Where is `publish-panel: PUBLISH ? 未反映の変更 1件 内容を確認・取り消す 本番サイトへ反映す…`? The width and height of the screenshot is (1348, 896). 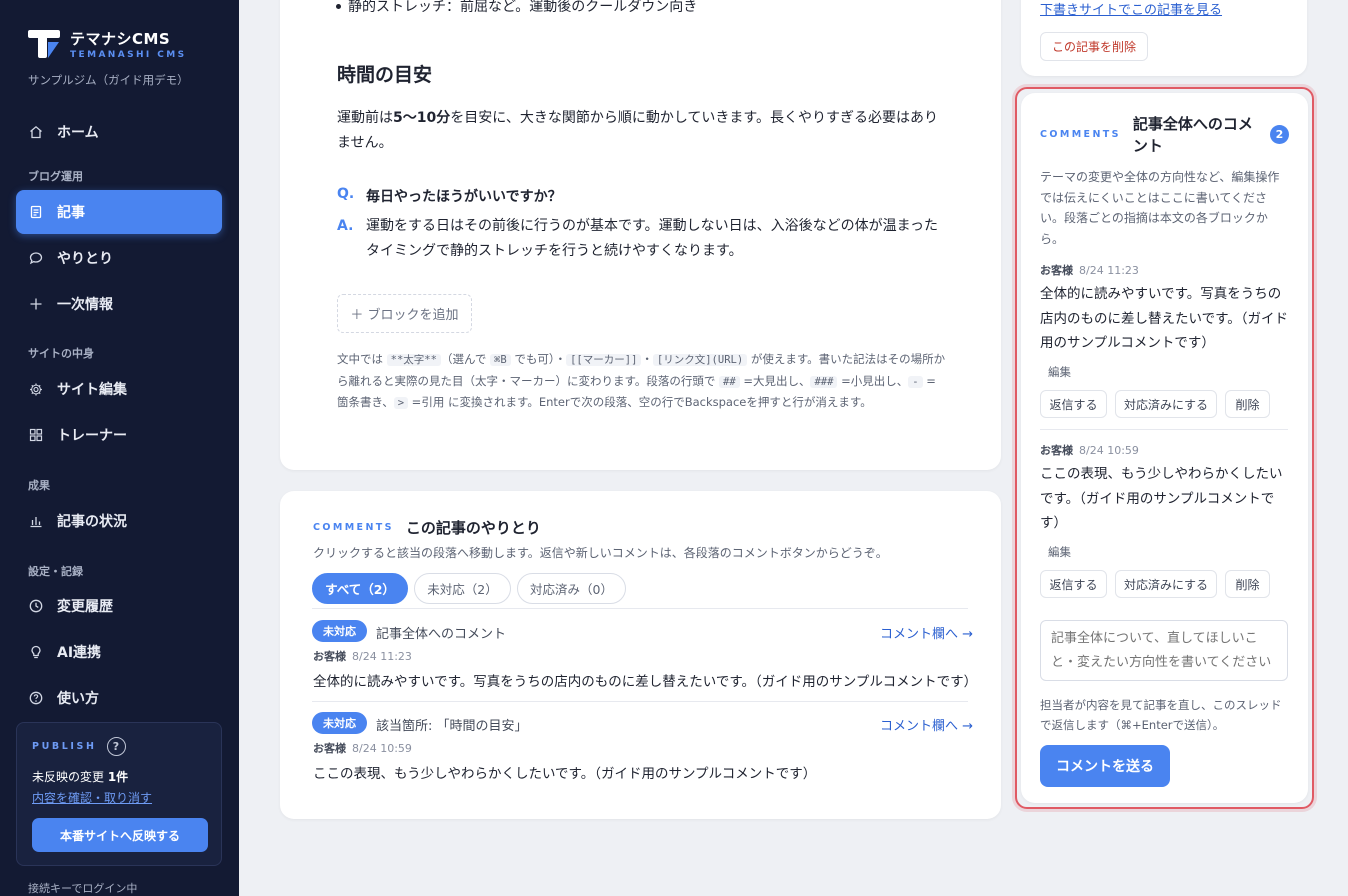
publish-panel: PUBLISH ? 未反映の変更 1件 内容を確認・取り消す 本番サイトへ反映す… is located at coordinates (119, 794).